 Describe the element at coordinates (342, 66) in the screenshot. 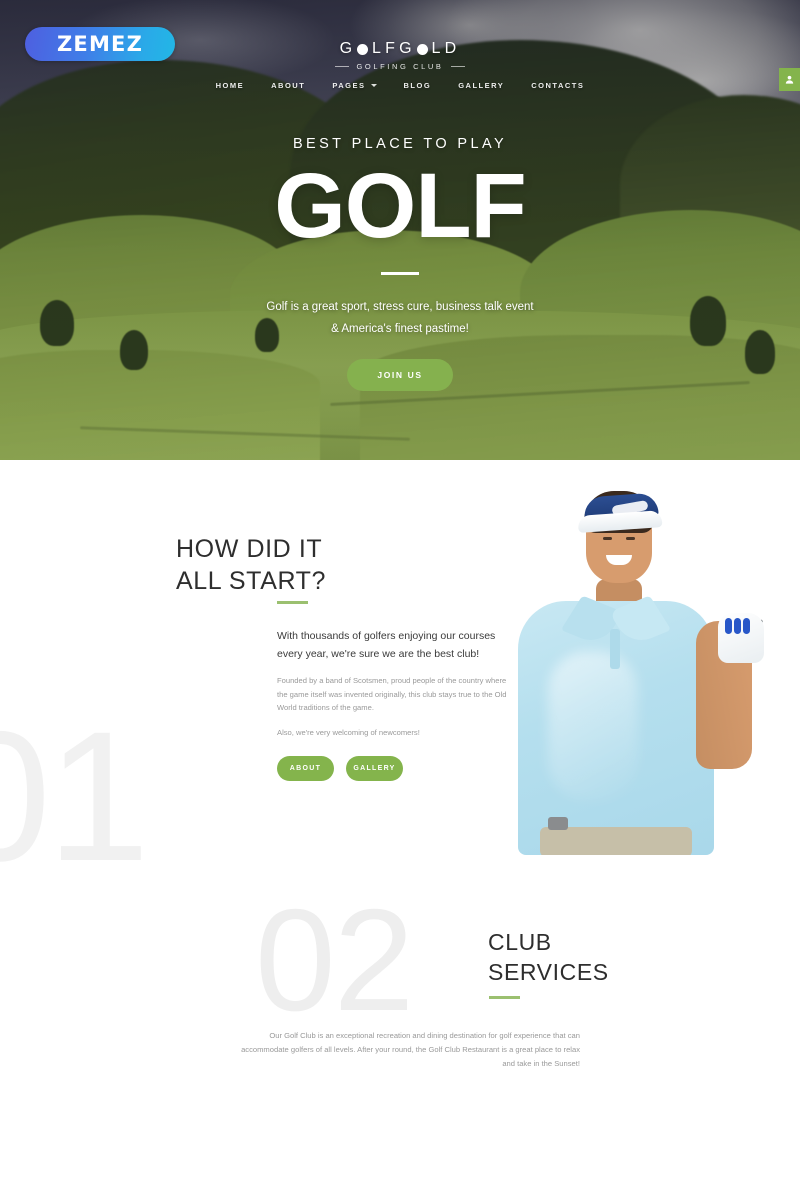

I see `logo-dash-left` at that location.